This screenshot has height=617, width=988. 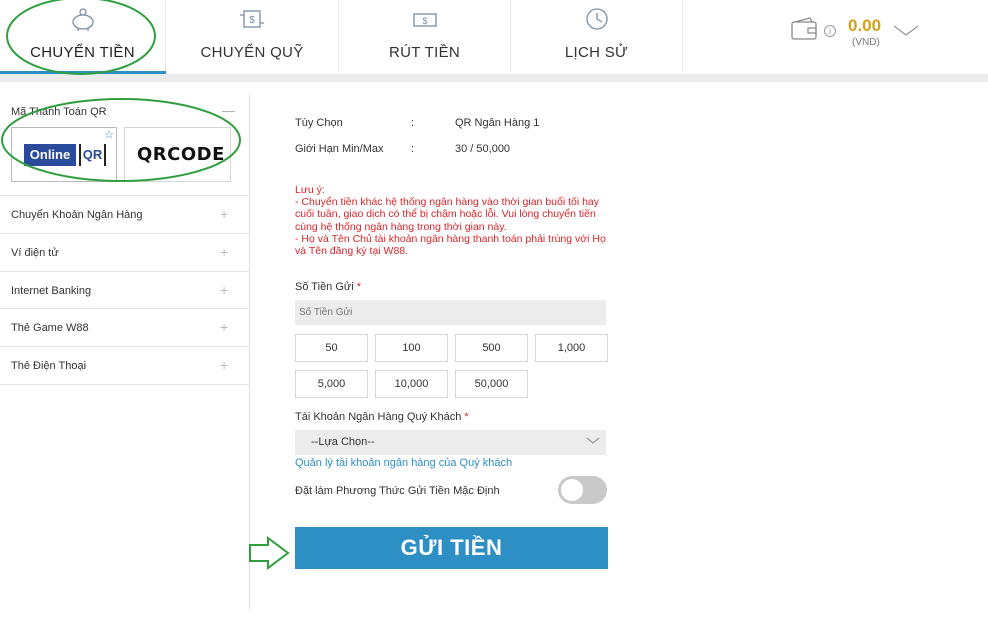 What do you see at coordinates (82, 52) in the screenshot?
I see `tab-label: CHUYỂN TIỀN` at bounding box center [82, 52].